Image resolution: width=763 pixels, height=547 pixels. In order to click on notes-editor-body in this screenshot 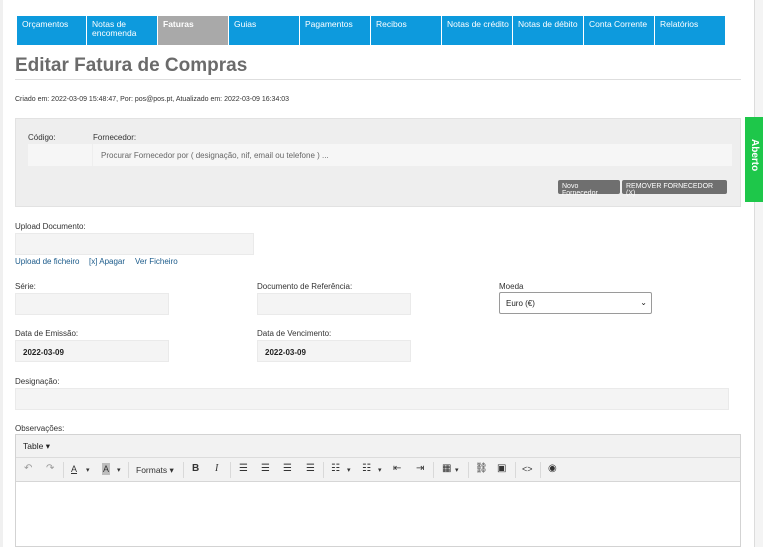, I will do `click(378, 514)`.